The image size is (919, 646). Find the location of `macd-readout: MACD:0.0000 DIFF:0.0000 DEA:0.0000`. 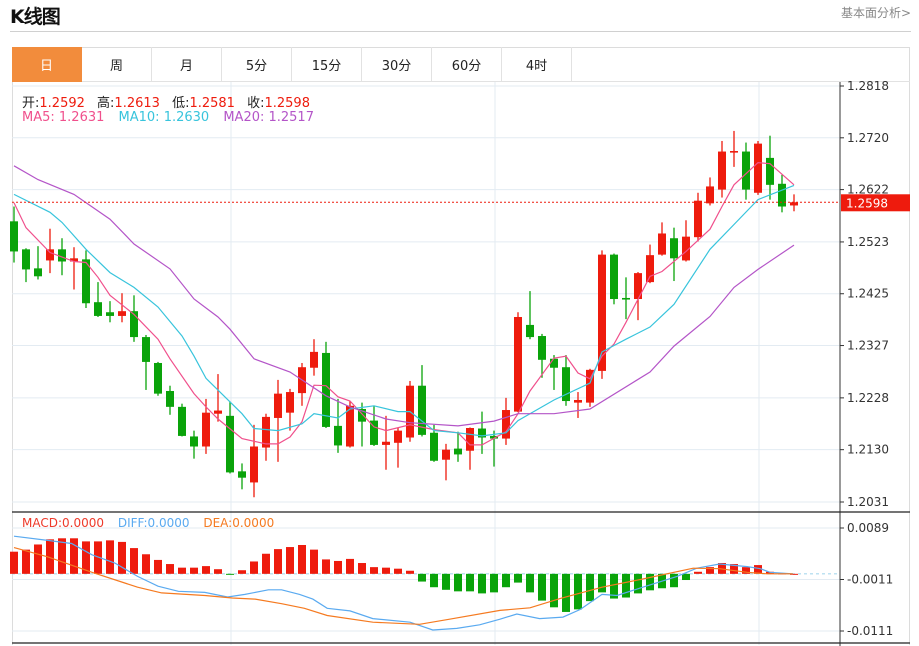

macd-readout: MACD:0.0000 DIFF:0.0000 DEA:0.0000 is located at coordinates (148, 523).